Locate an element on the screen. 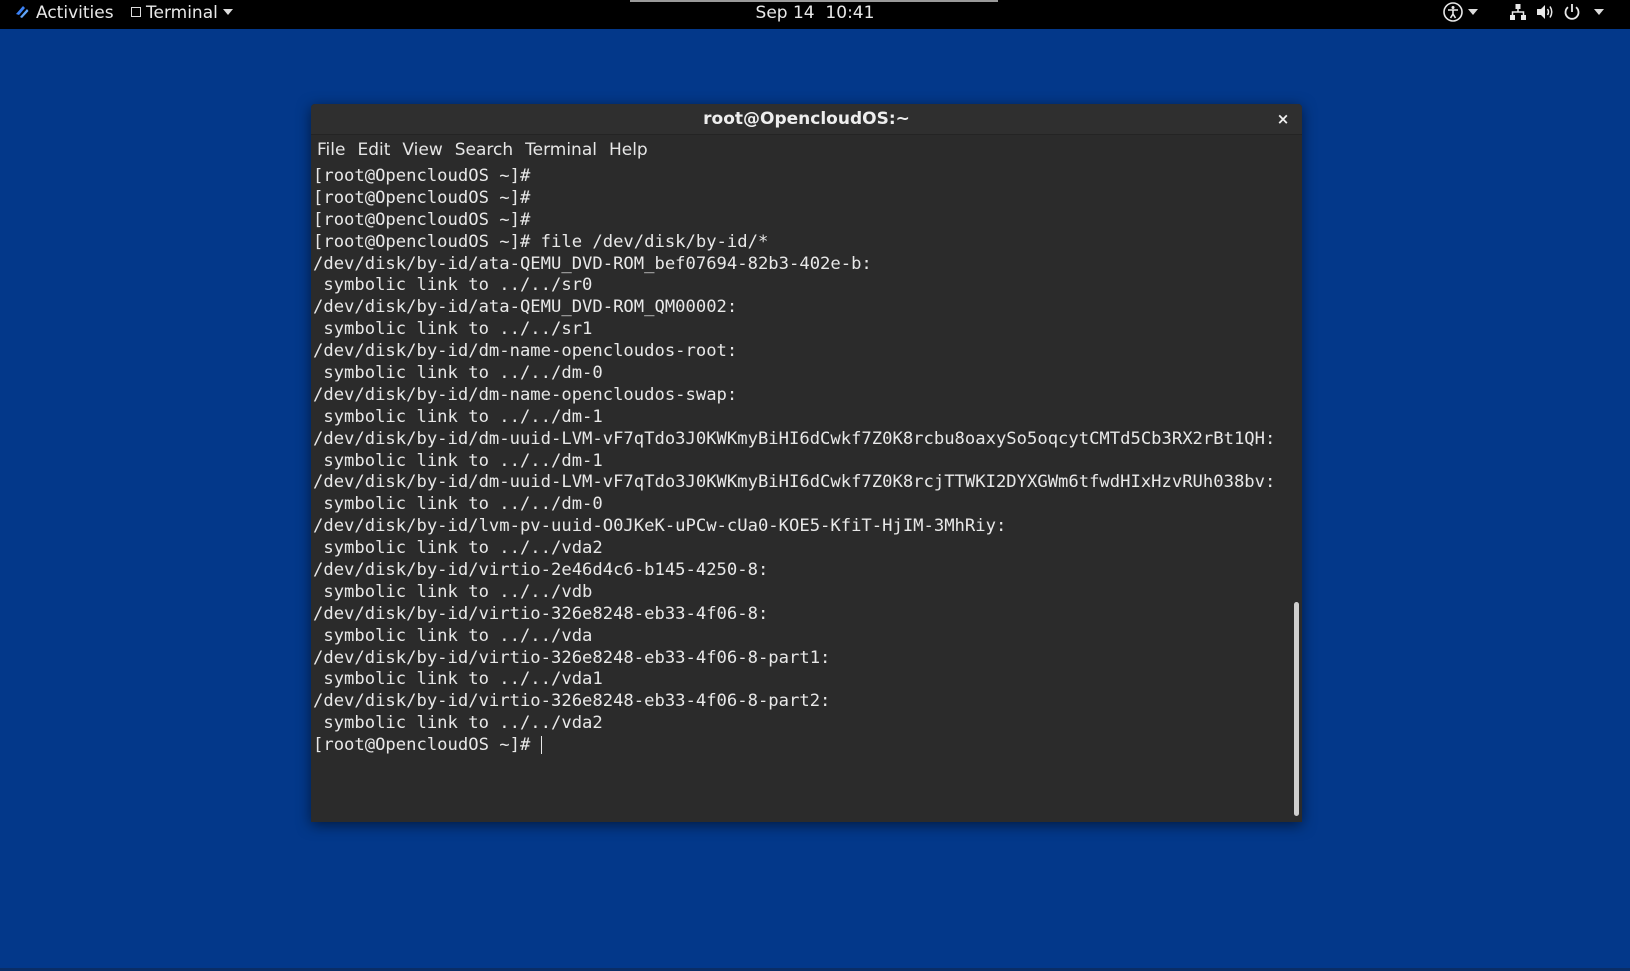 This screenshot has height=971, width=1630. terminal-line: symbolic link to ../../vda1 is located at coordinates (458, 679).